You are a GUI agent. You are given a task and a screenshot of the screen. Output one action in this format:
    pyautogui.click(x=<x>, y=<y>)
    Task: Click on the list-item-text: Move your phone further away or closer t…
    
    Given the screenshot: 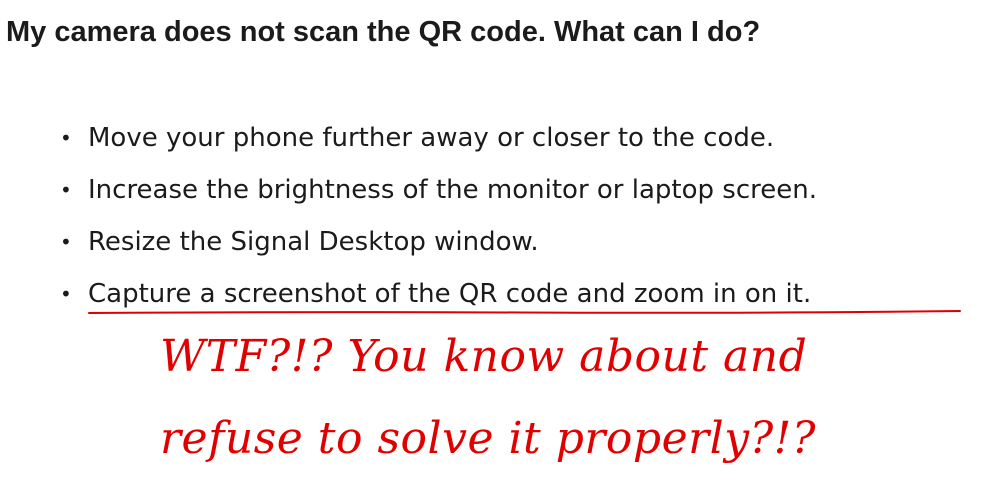 What is the action you would take?
    pyautogui.click(x=431, y=138)
    